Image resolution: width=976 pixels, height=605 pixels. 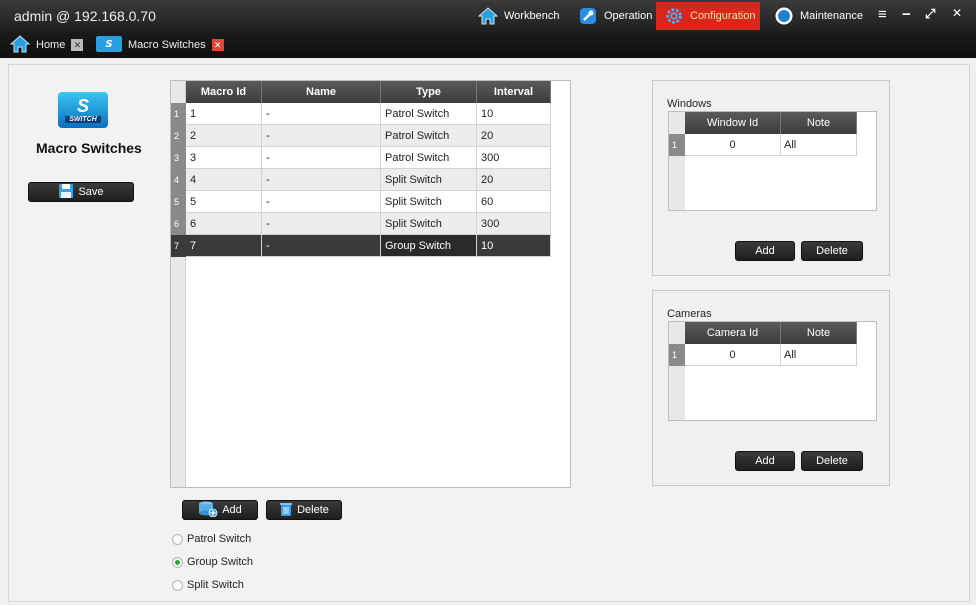 I want to click on cell-macro-id: 1, so click(x=224, y=114).